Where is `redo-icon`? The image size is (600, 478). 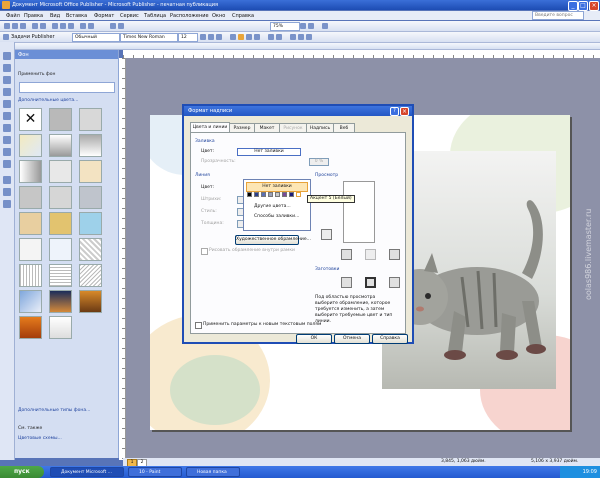
redo-icon is located at coordinates (91, 26).